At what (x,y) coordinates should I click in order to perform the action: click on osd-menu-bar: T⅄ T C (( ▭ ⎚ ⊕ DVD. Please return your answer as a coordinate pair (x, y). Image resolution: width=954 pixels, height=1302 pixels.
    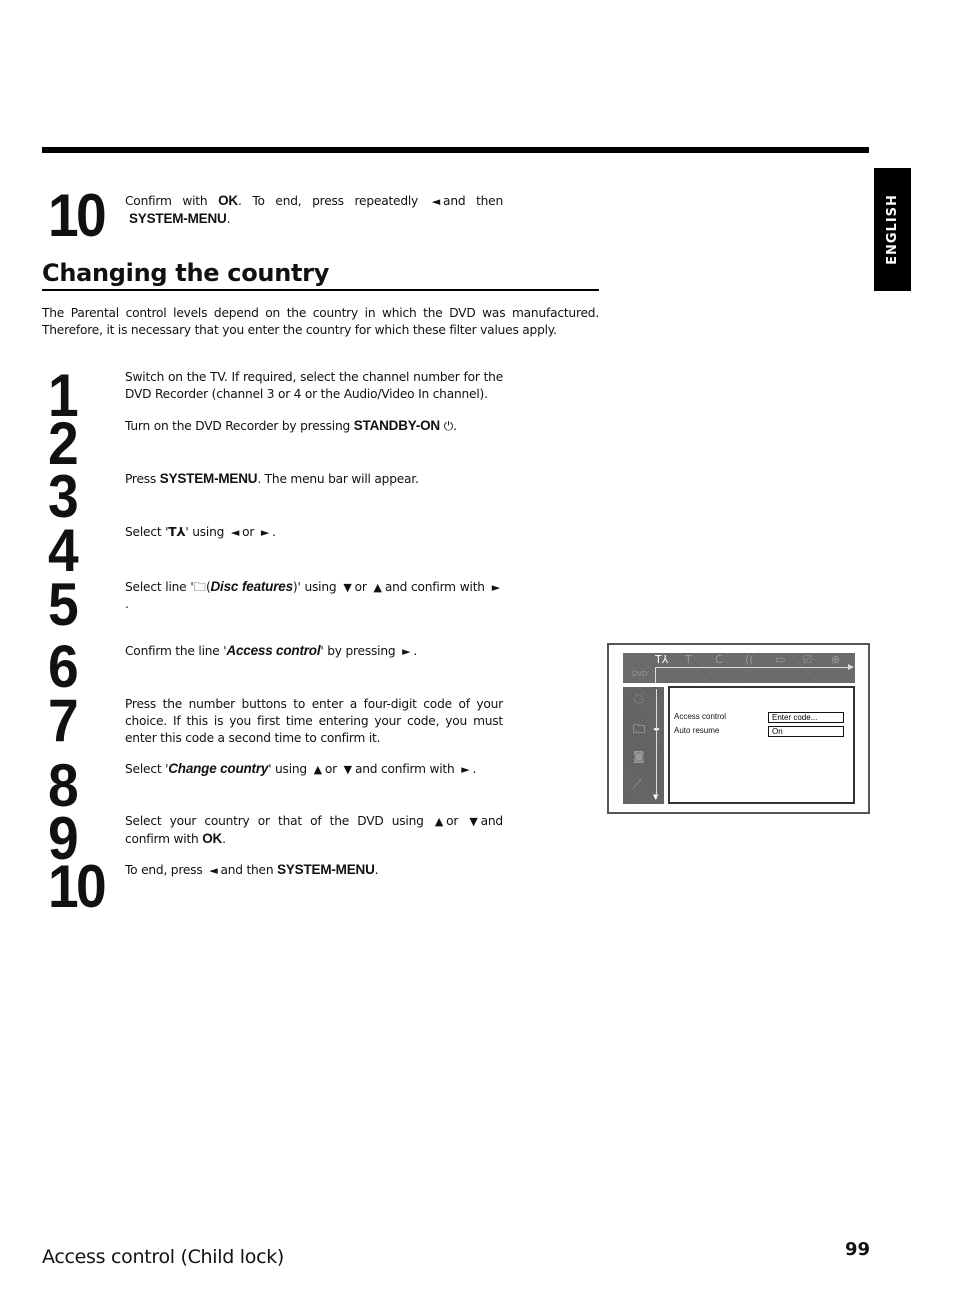
    Looking at the image, I should click on (739, 668).